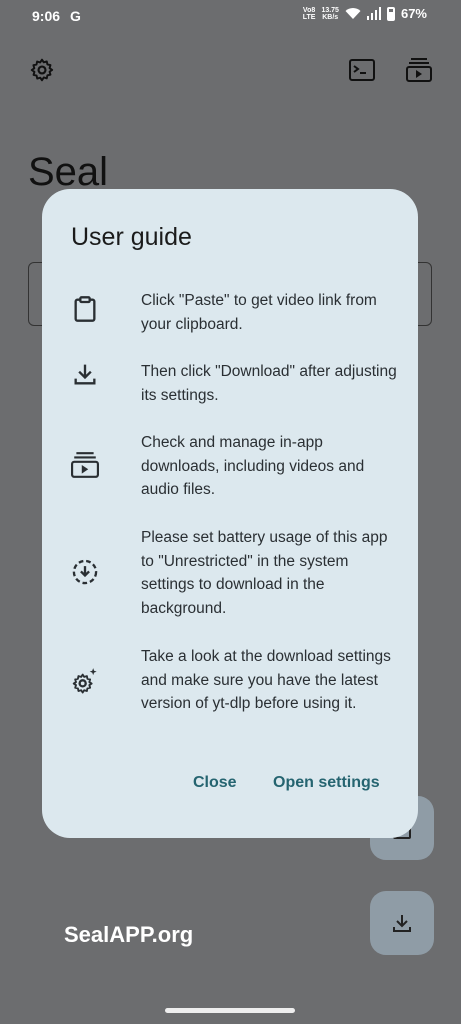 The height and width of the screenshot is (1024, 461). Describe the element at coordinates (362, 70) in the screenshot. I see `terminal-icon` at that location.